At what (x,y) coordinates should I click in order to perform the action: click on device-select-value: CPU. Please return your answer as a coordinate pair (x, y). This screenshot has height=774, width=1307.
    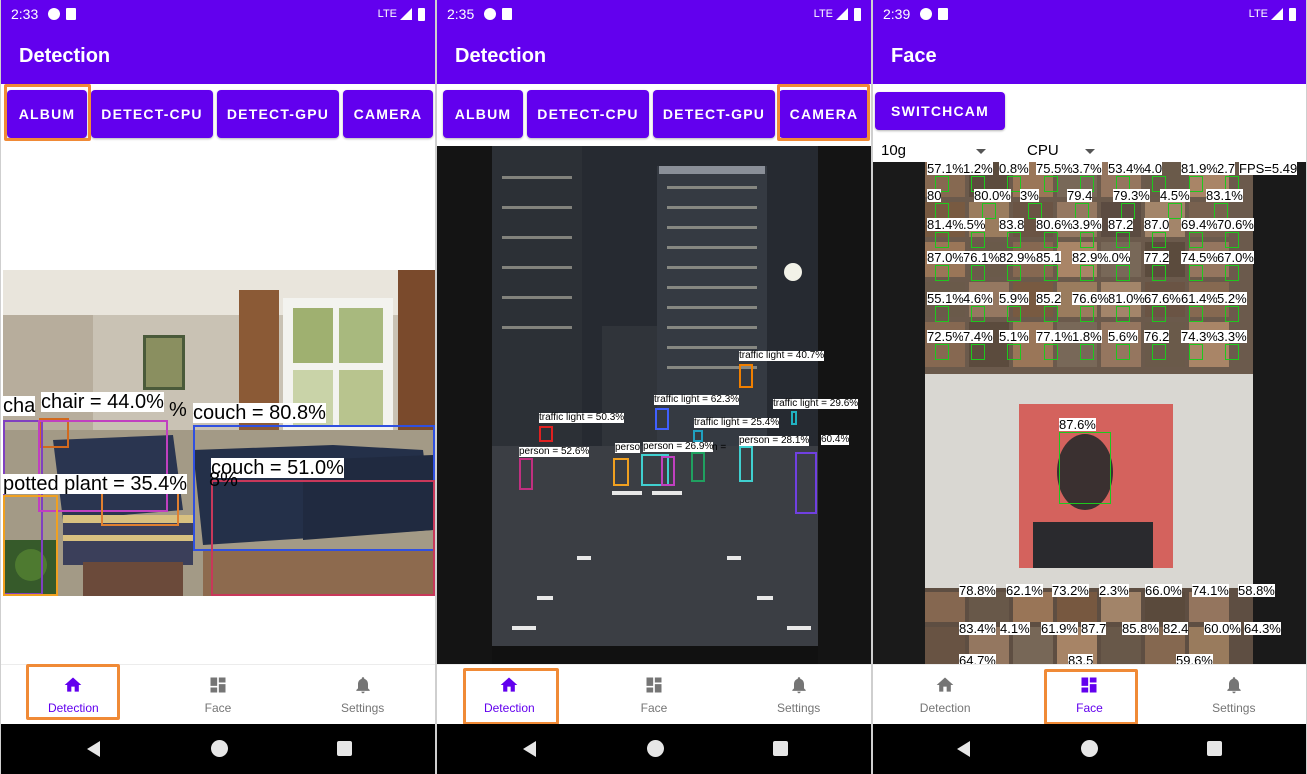
    Looking at the image, I should click on (1043, 150).